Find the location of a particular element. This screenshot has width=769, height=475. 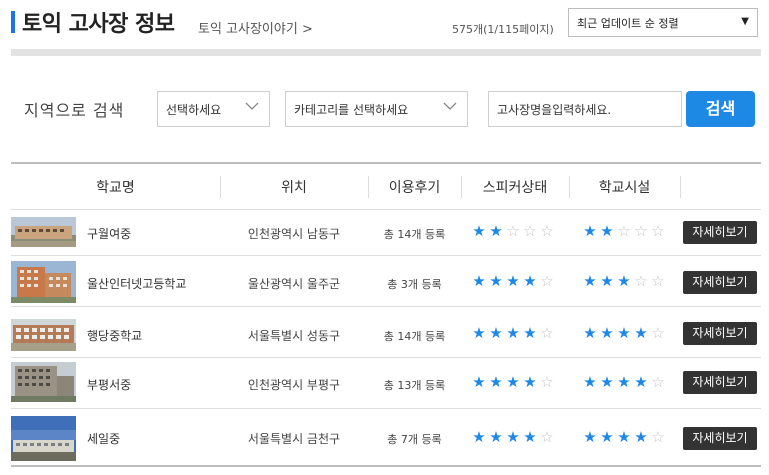

page-title: 토익 고사장 정보 is located at coordinates (98, 24).